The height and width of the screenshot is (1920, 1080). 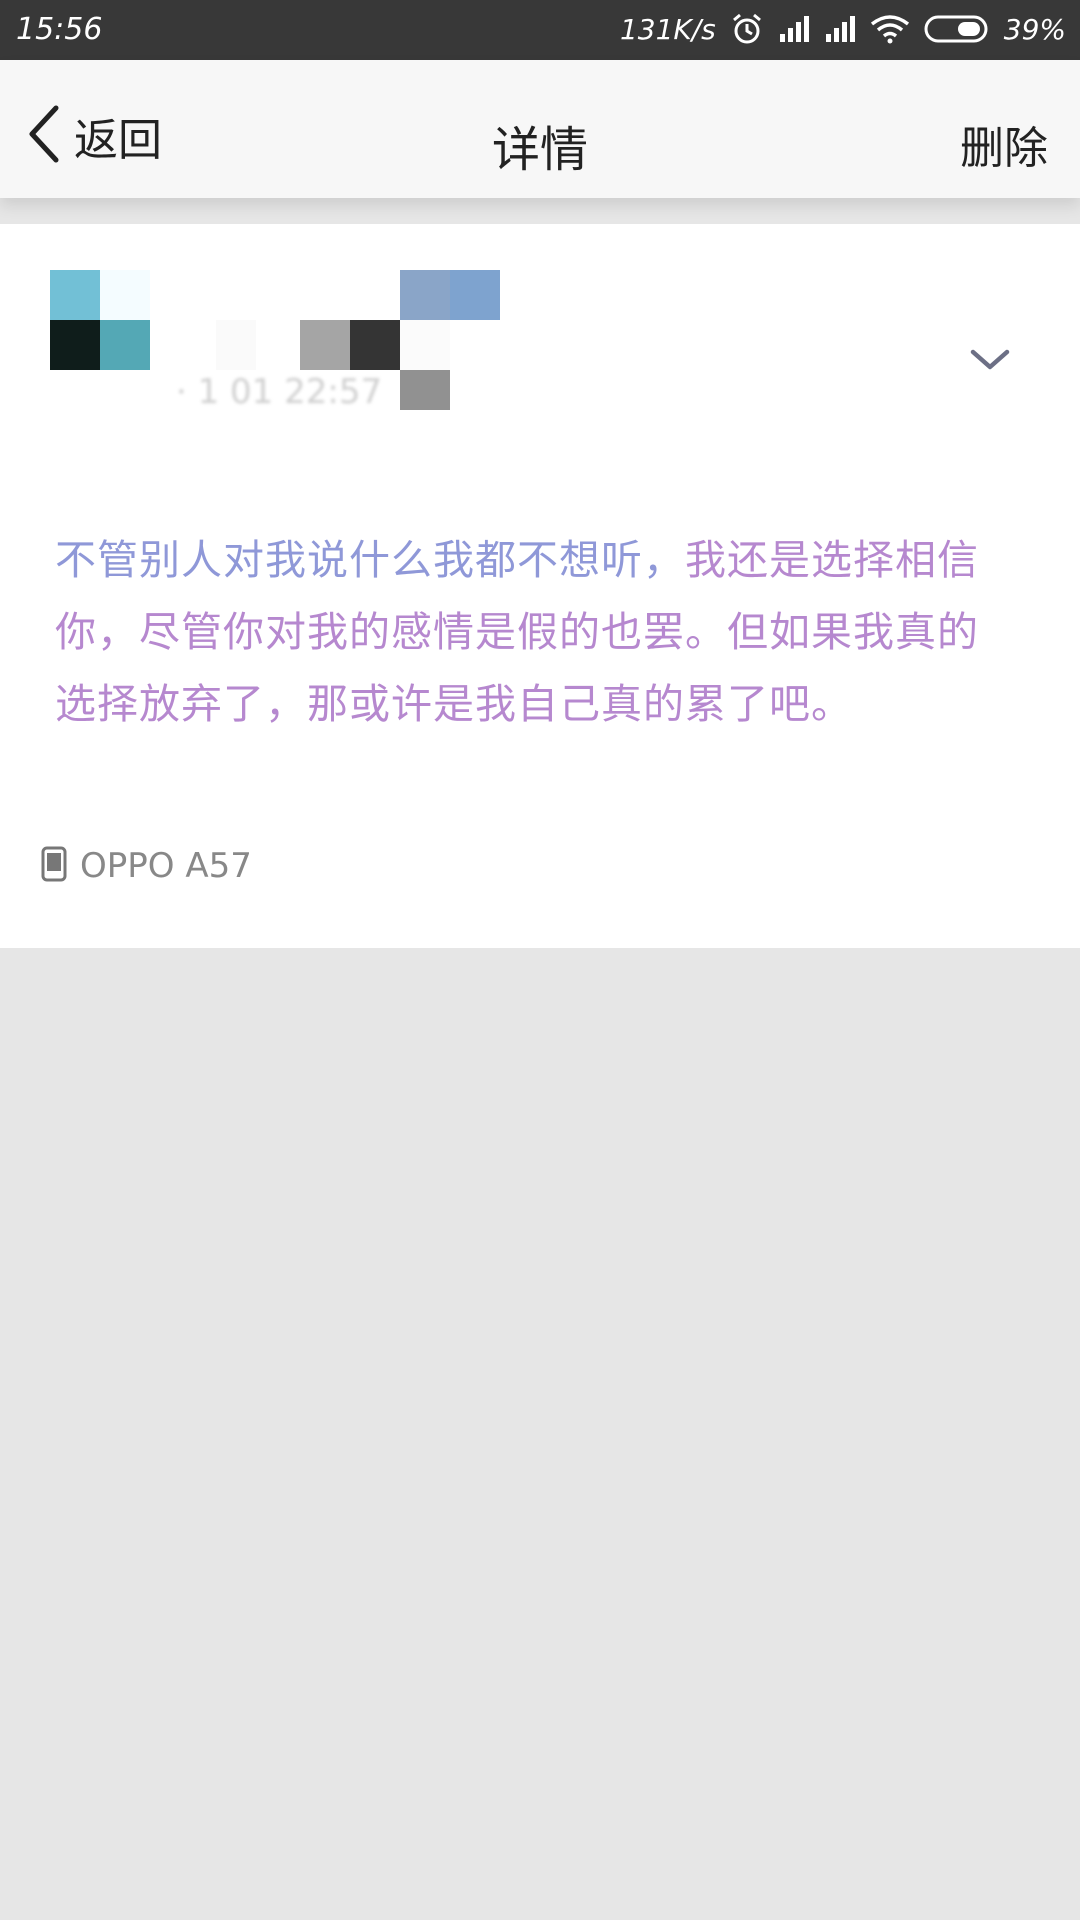 I want to click on wifi-icon, so click(x=890, y=29).